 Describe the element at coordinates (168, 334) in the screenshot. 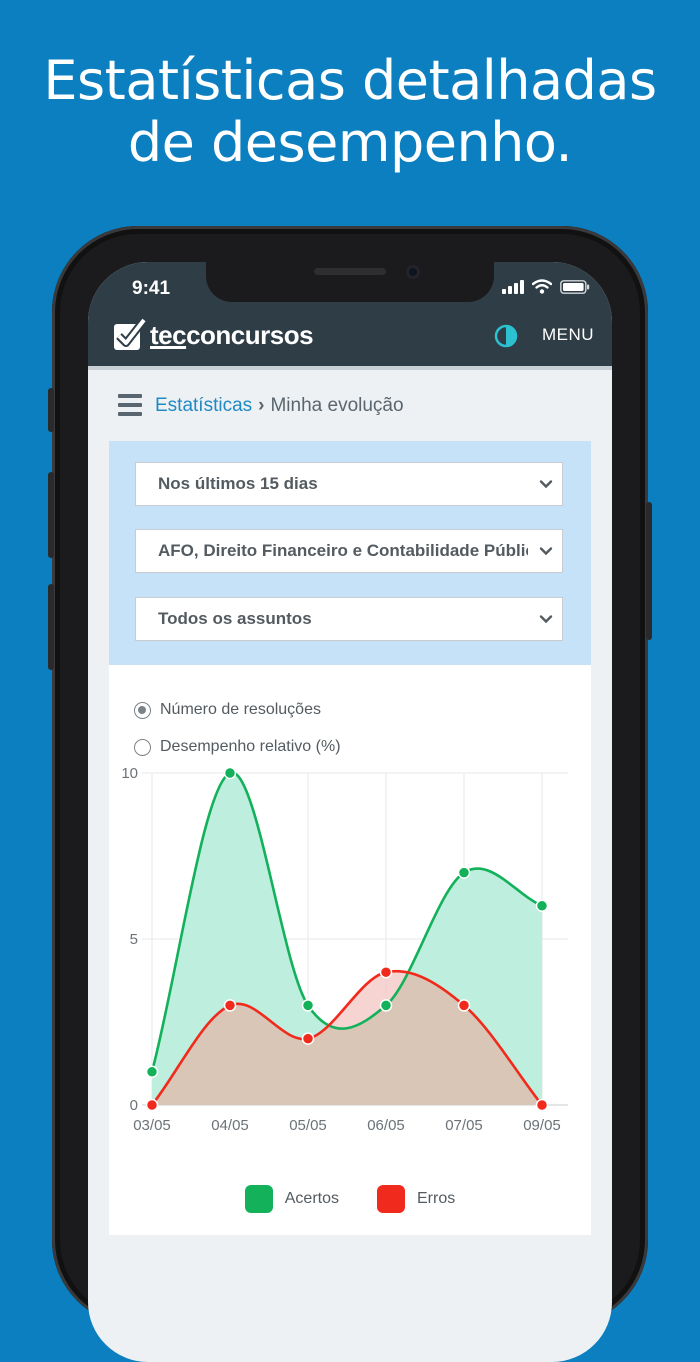

I see `brand-prefix: tec` at that location.